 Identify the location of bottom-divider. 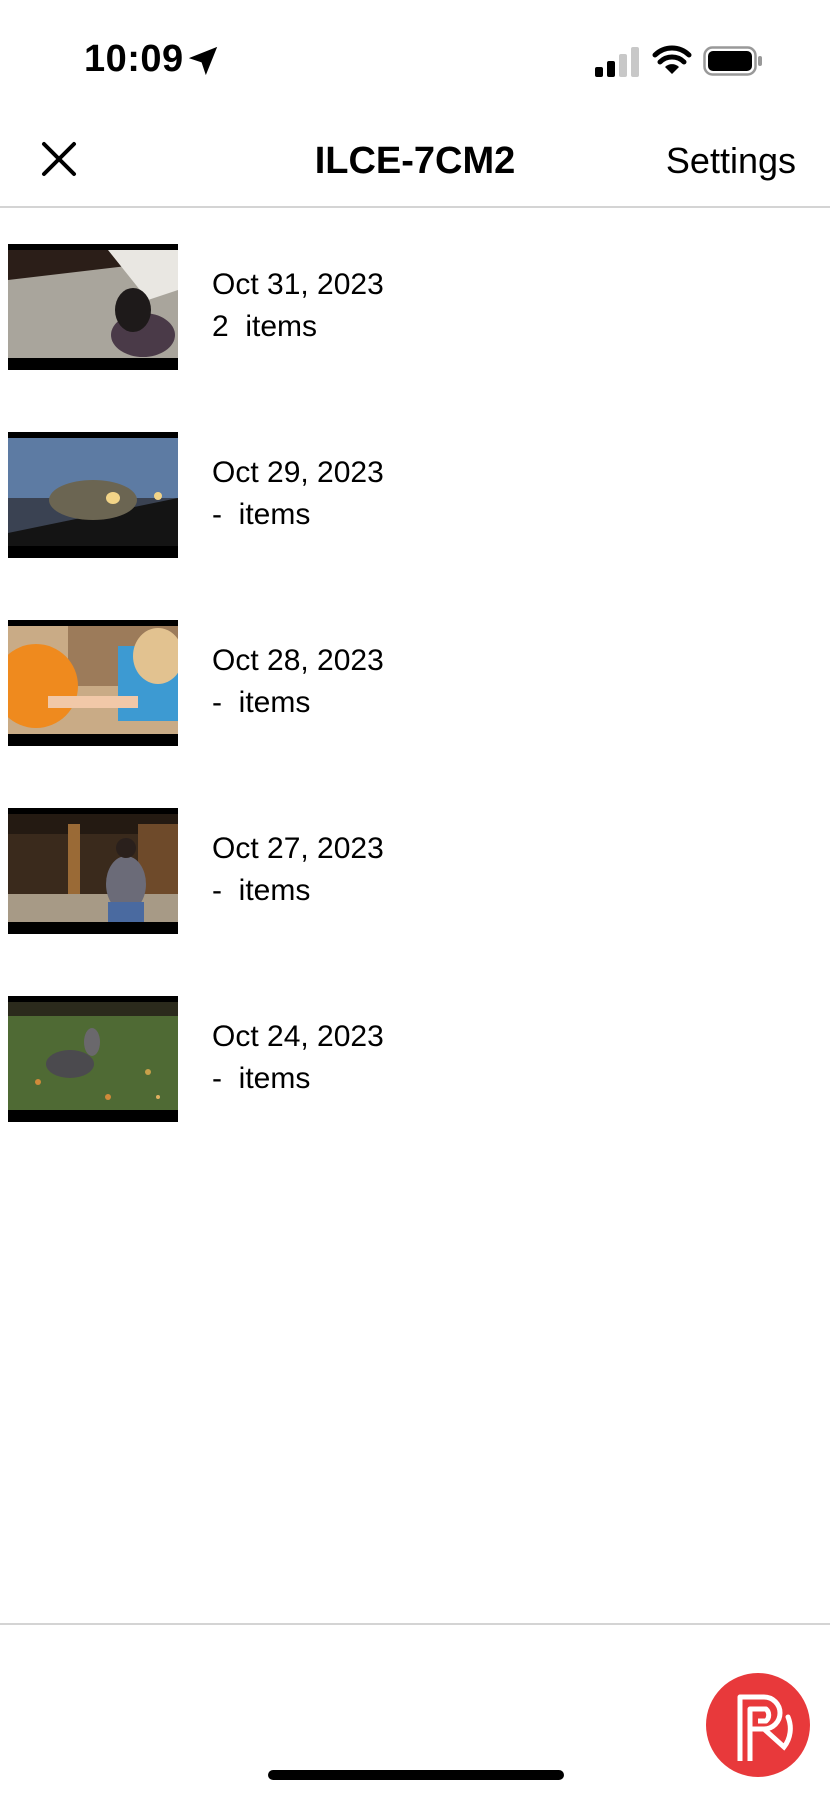
(415, 1624).